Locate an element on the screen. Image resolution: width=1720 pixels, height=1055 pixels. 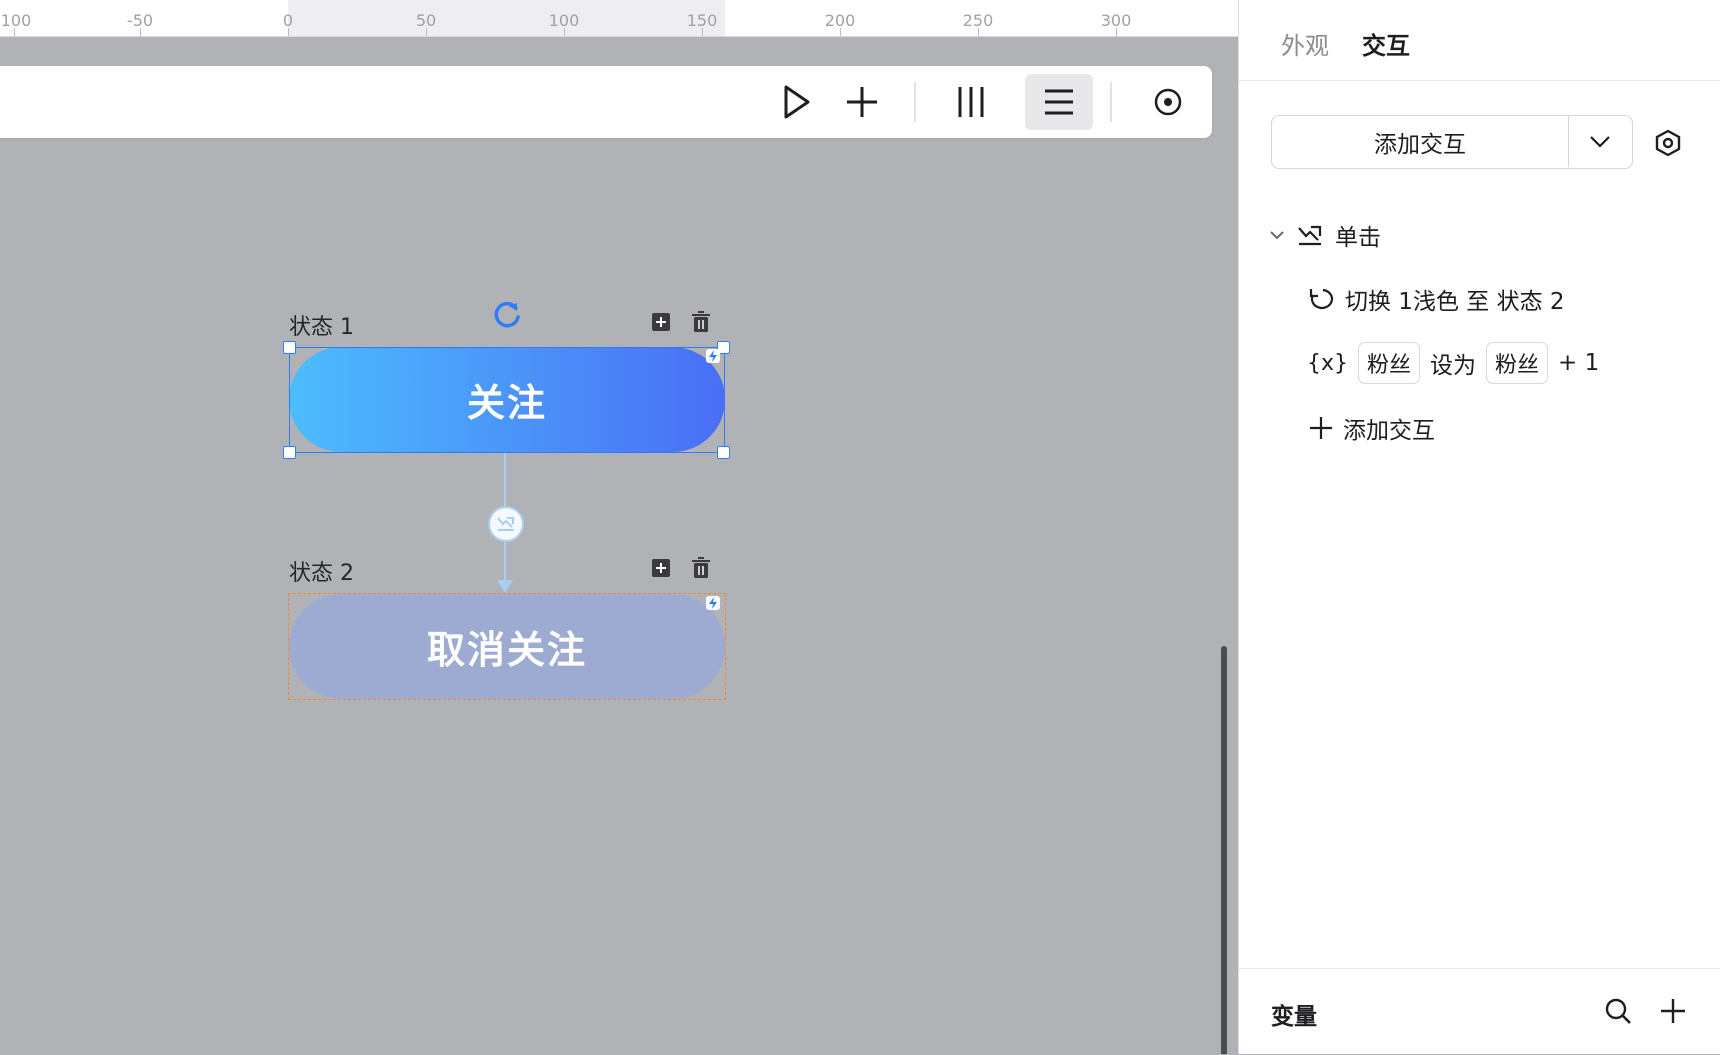
rotate-handle is located at coordinates (507, 315).